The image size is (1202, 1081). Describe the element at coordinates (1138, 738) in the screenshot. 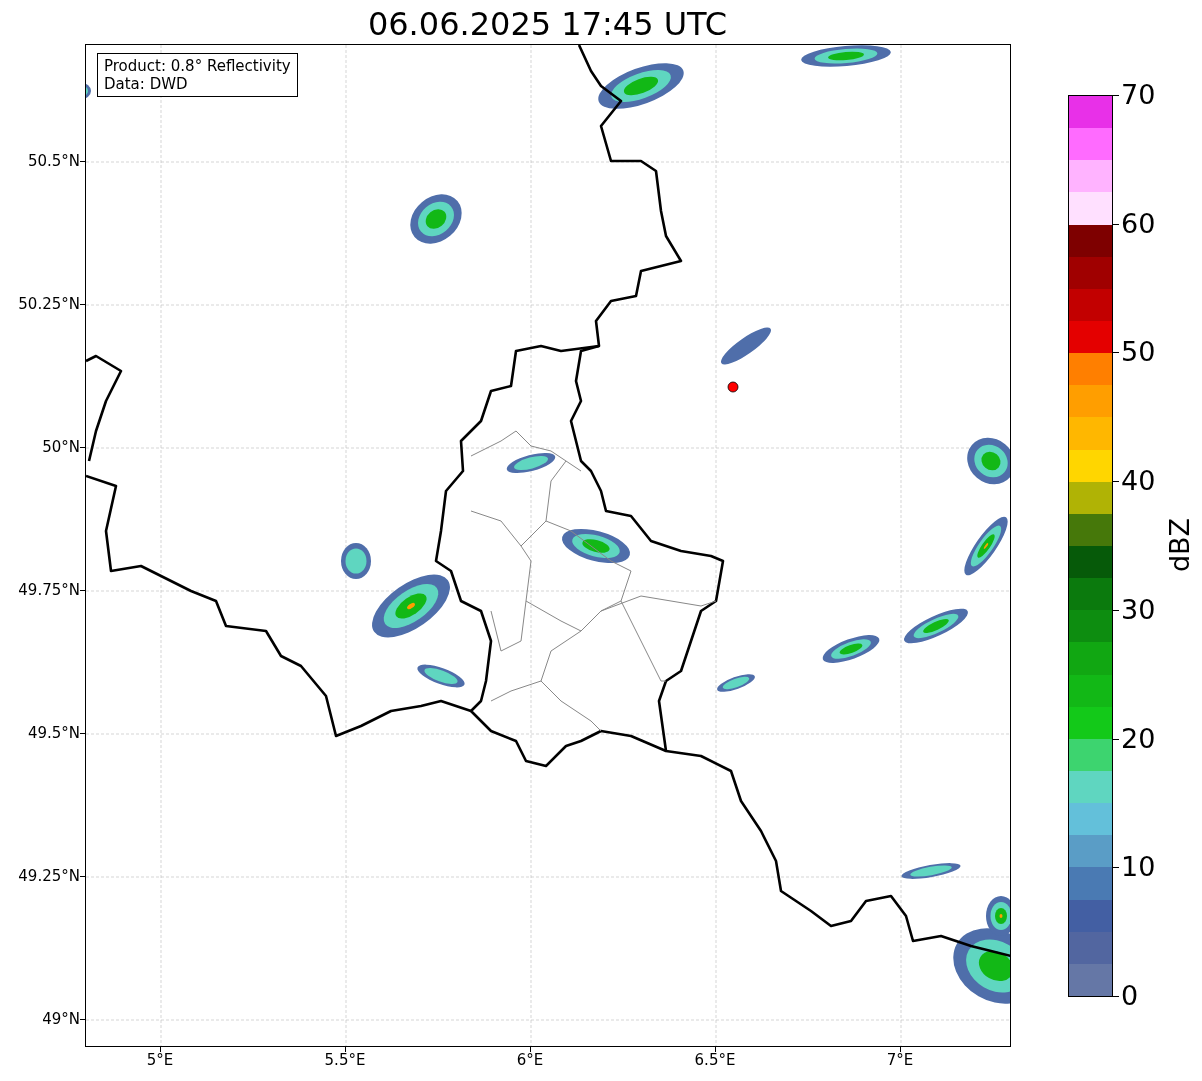

I see `scale-label: 20` at that location.